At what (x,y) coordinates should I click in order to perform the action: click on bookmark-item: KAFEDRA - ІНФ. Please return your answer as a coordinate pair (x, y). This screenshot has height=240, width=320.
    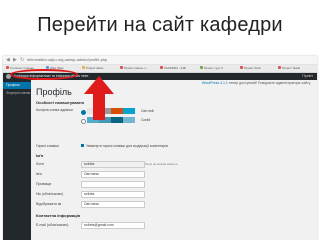
    Looking at the image, I should click on (179, 68).